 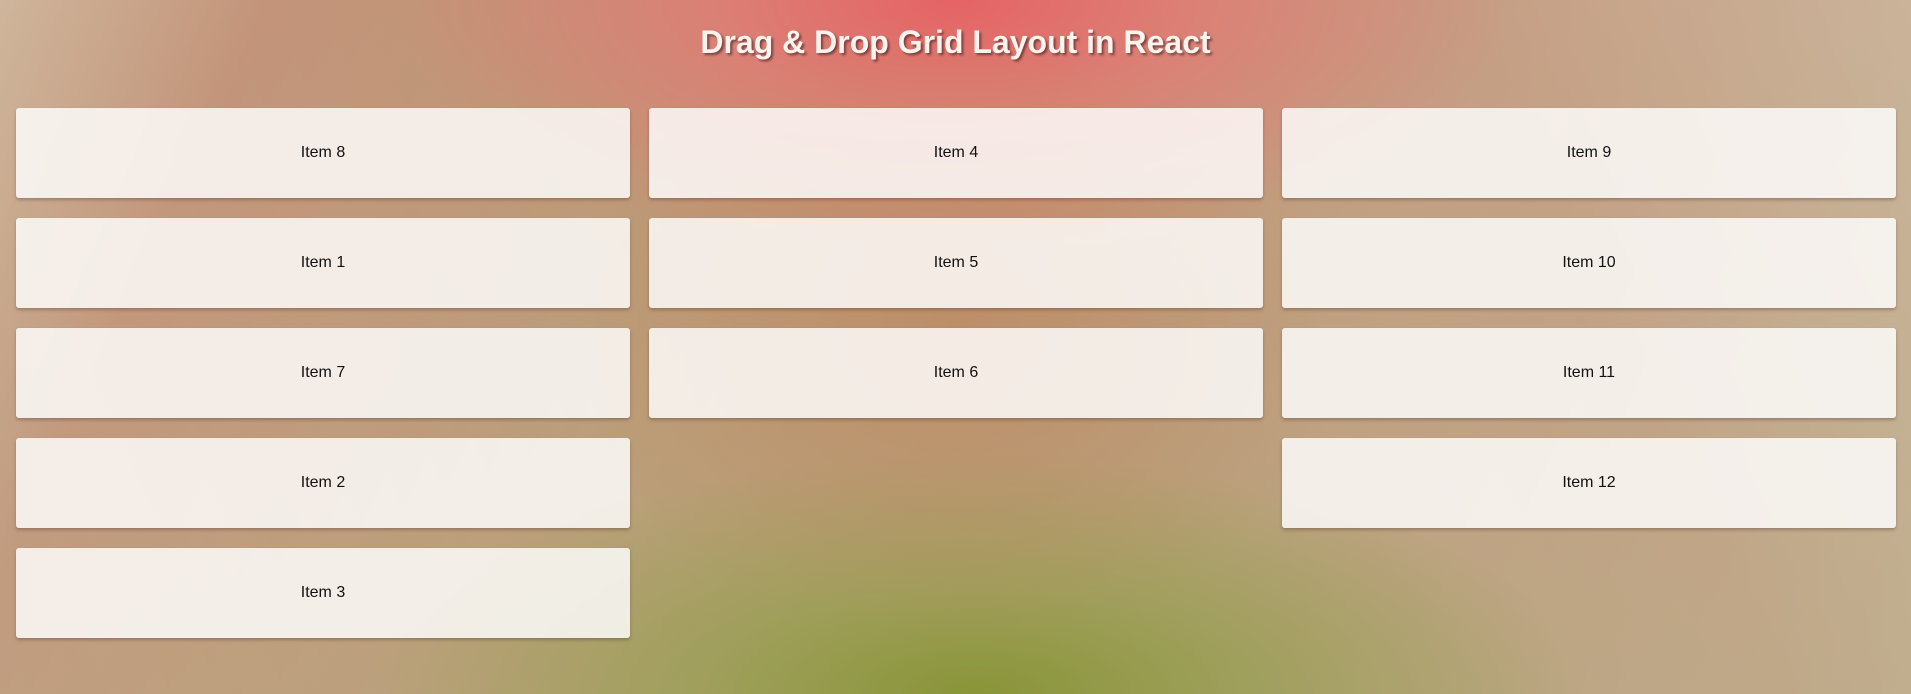 I want to click on draggable-item-card: Item 7, so click(x=323, y=373).